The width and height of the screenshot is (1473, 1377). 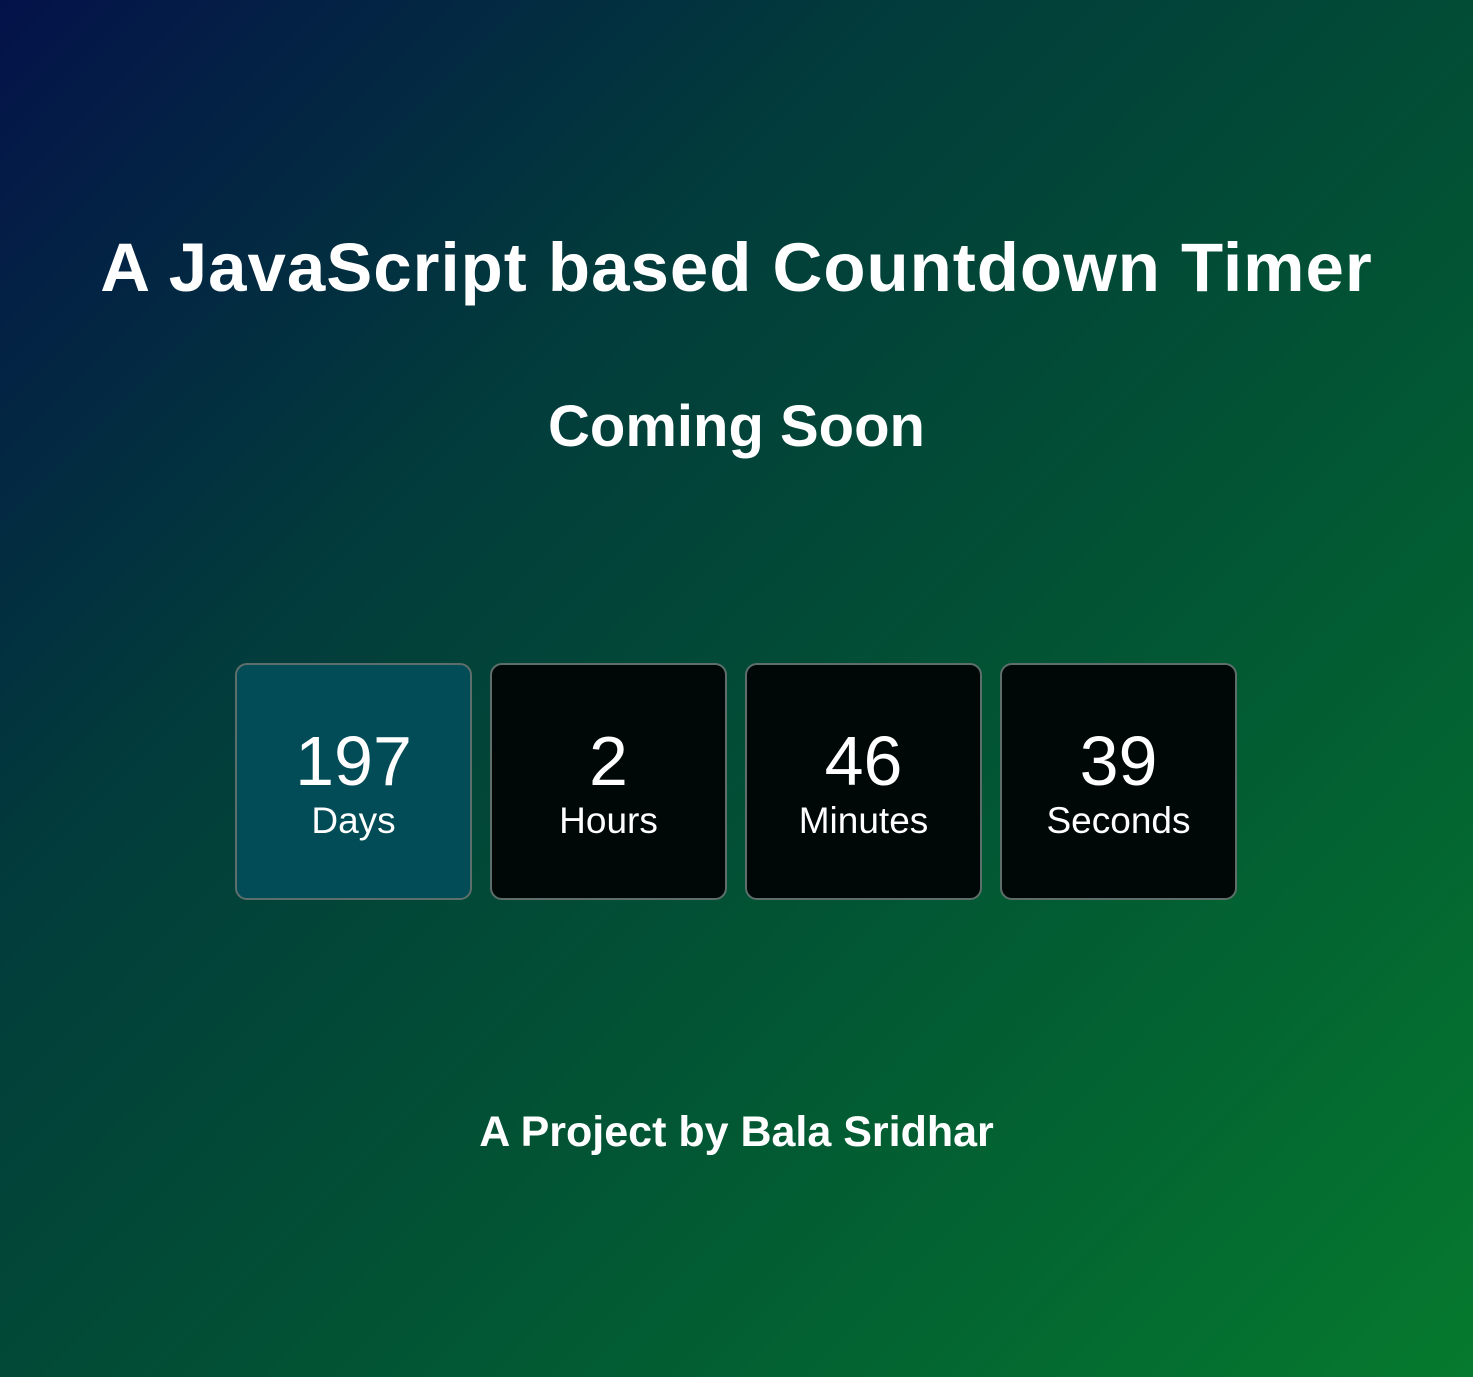 I want to click on hours-value: 2, so click(x=608, y=761).